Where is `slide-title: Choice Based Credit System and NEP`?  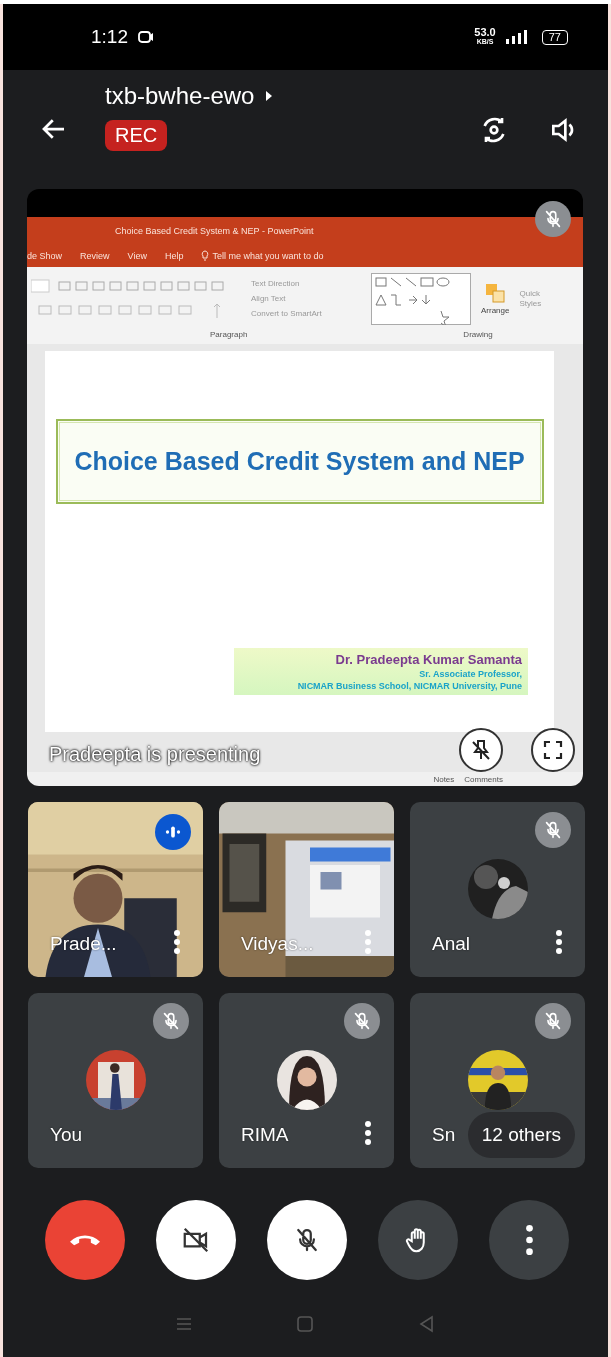
slide-title: Choice Based Credit System and NEP is located at coordinates (299, 461).